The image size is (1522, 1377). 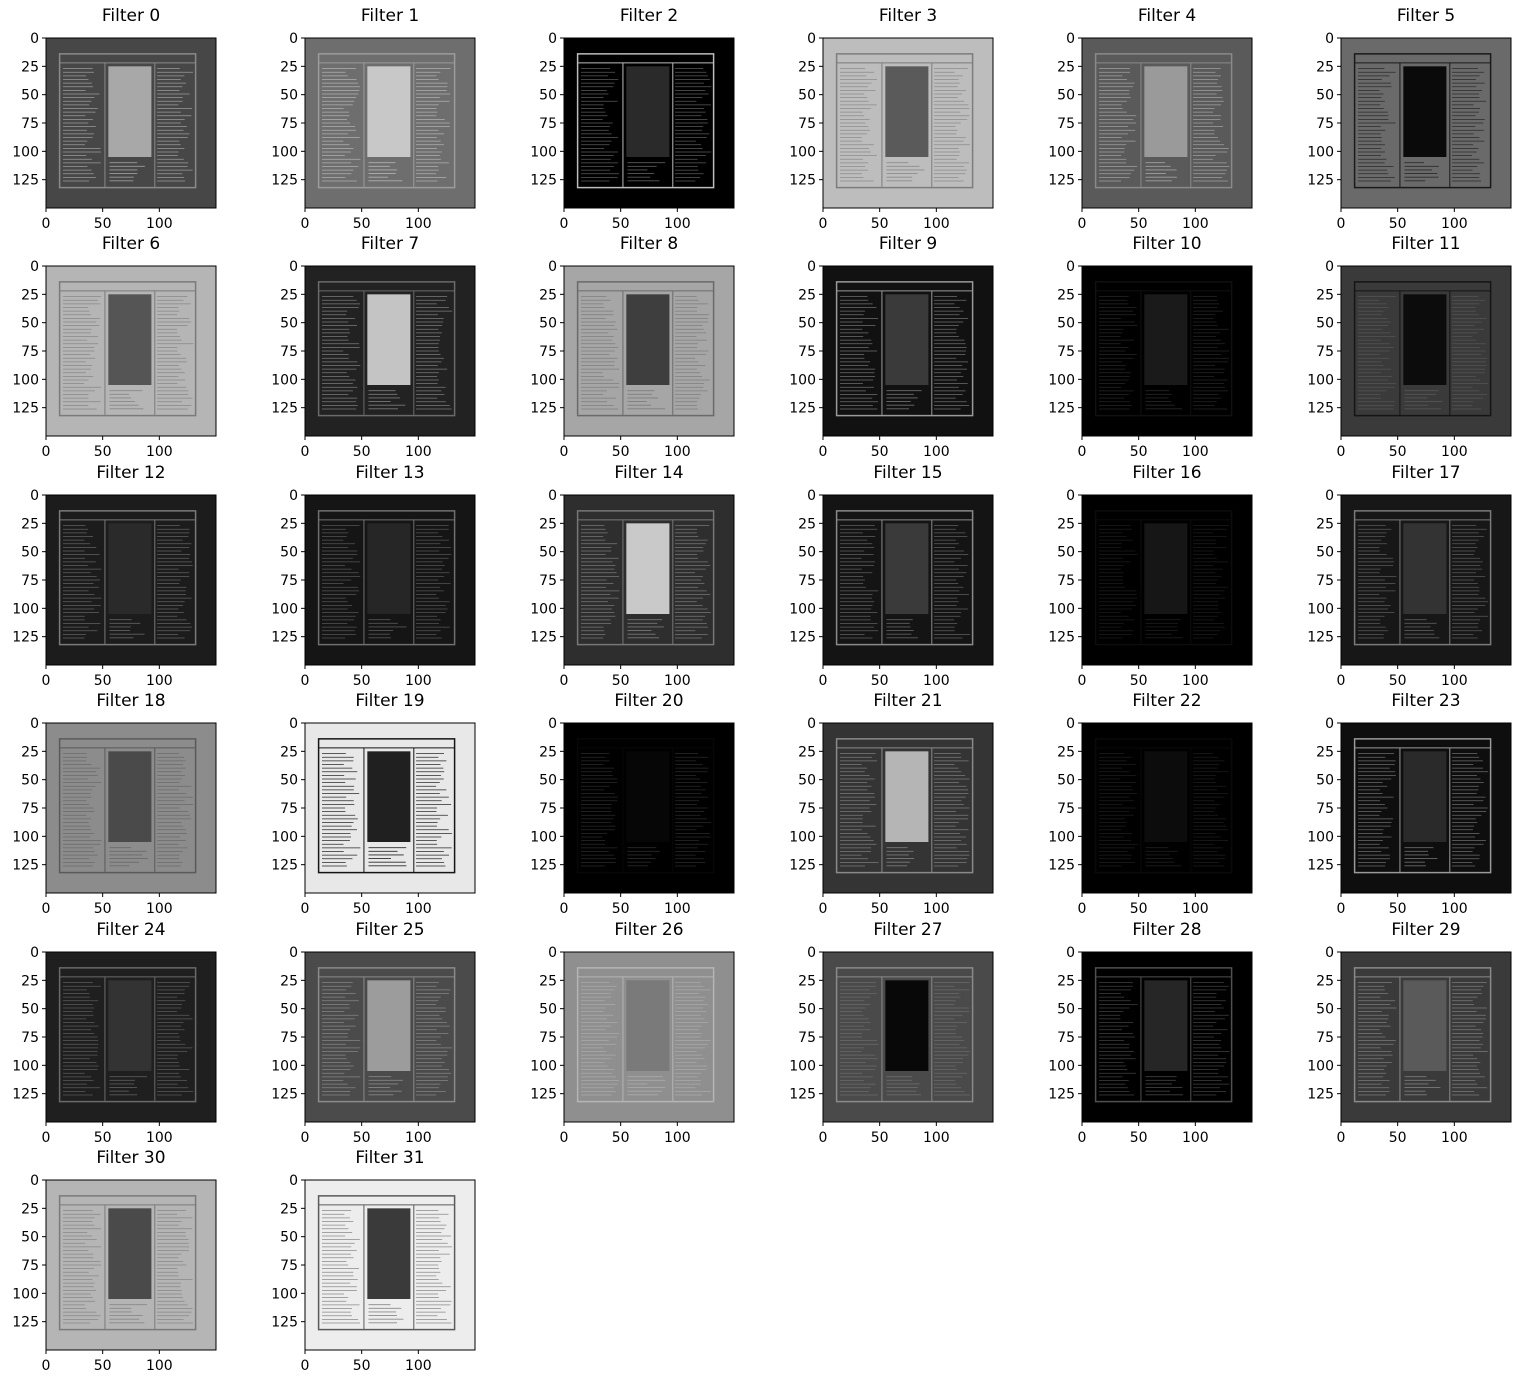 What do you see at coordinates (638, 119) in the screenshot?
I see `filter-panel: Filter 2 0 25 50 75 100 125 0 50 100` at bounding box center [638, 119].